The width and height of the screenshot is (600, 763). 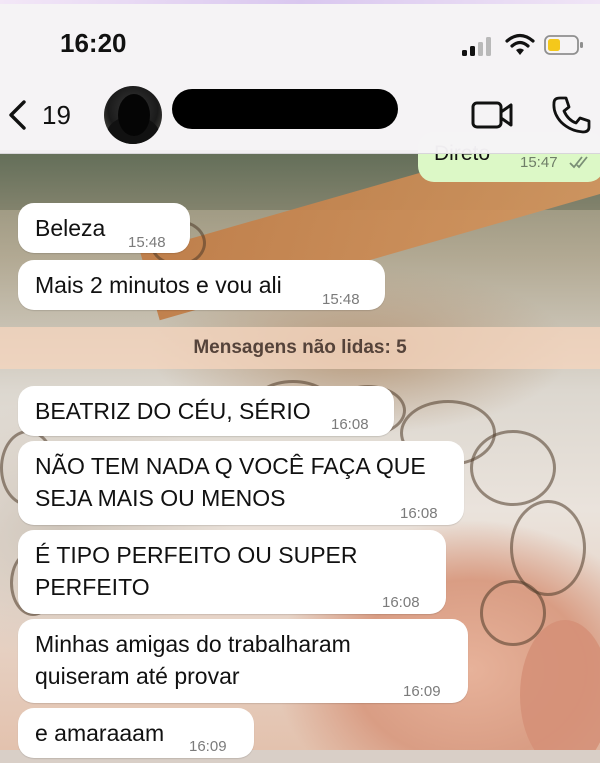 I want to click on message-text: Mais 2 minutos e vou ali, so click(x=158, y=285).